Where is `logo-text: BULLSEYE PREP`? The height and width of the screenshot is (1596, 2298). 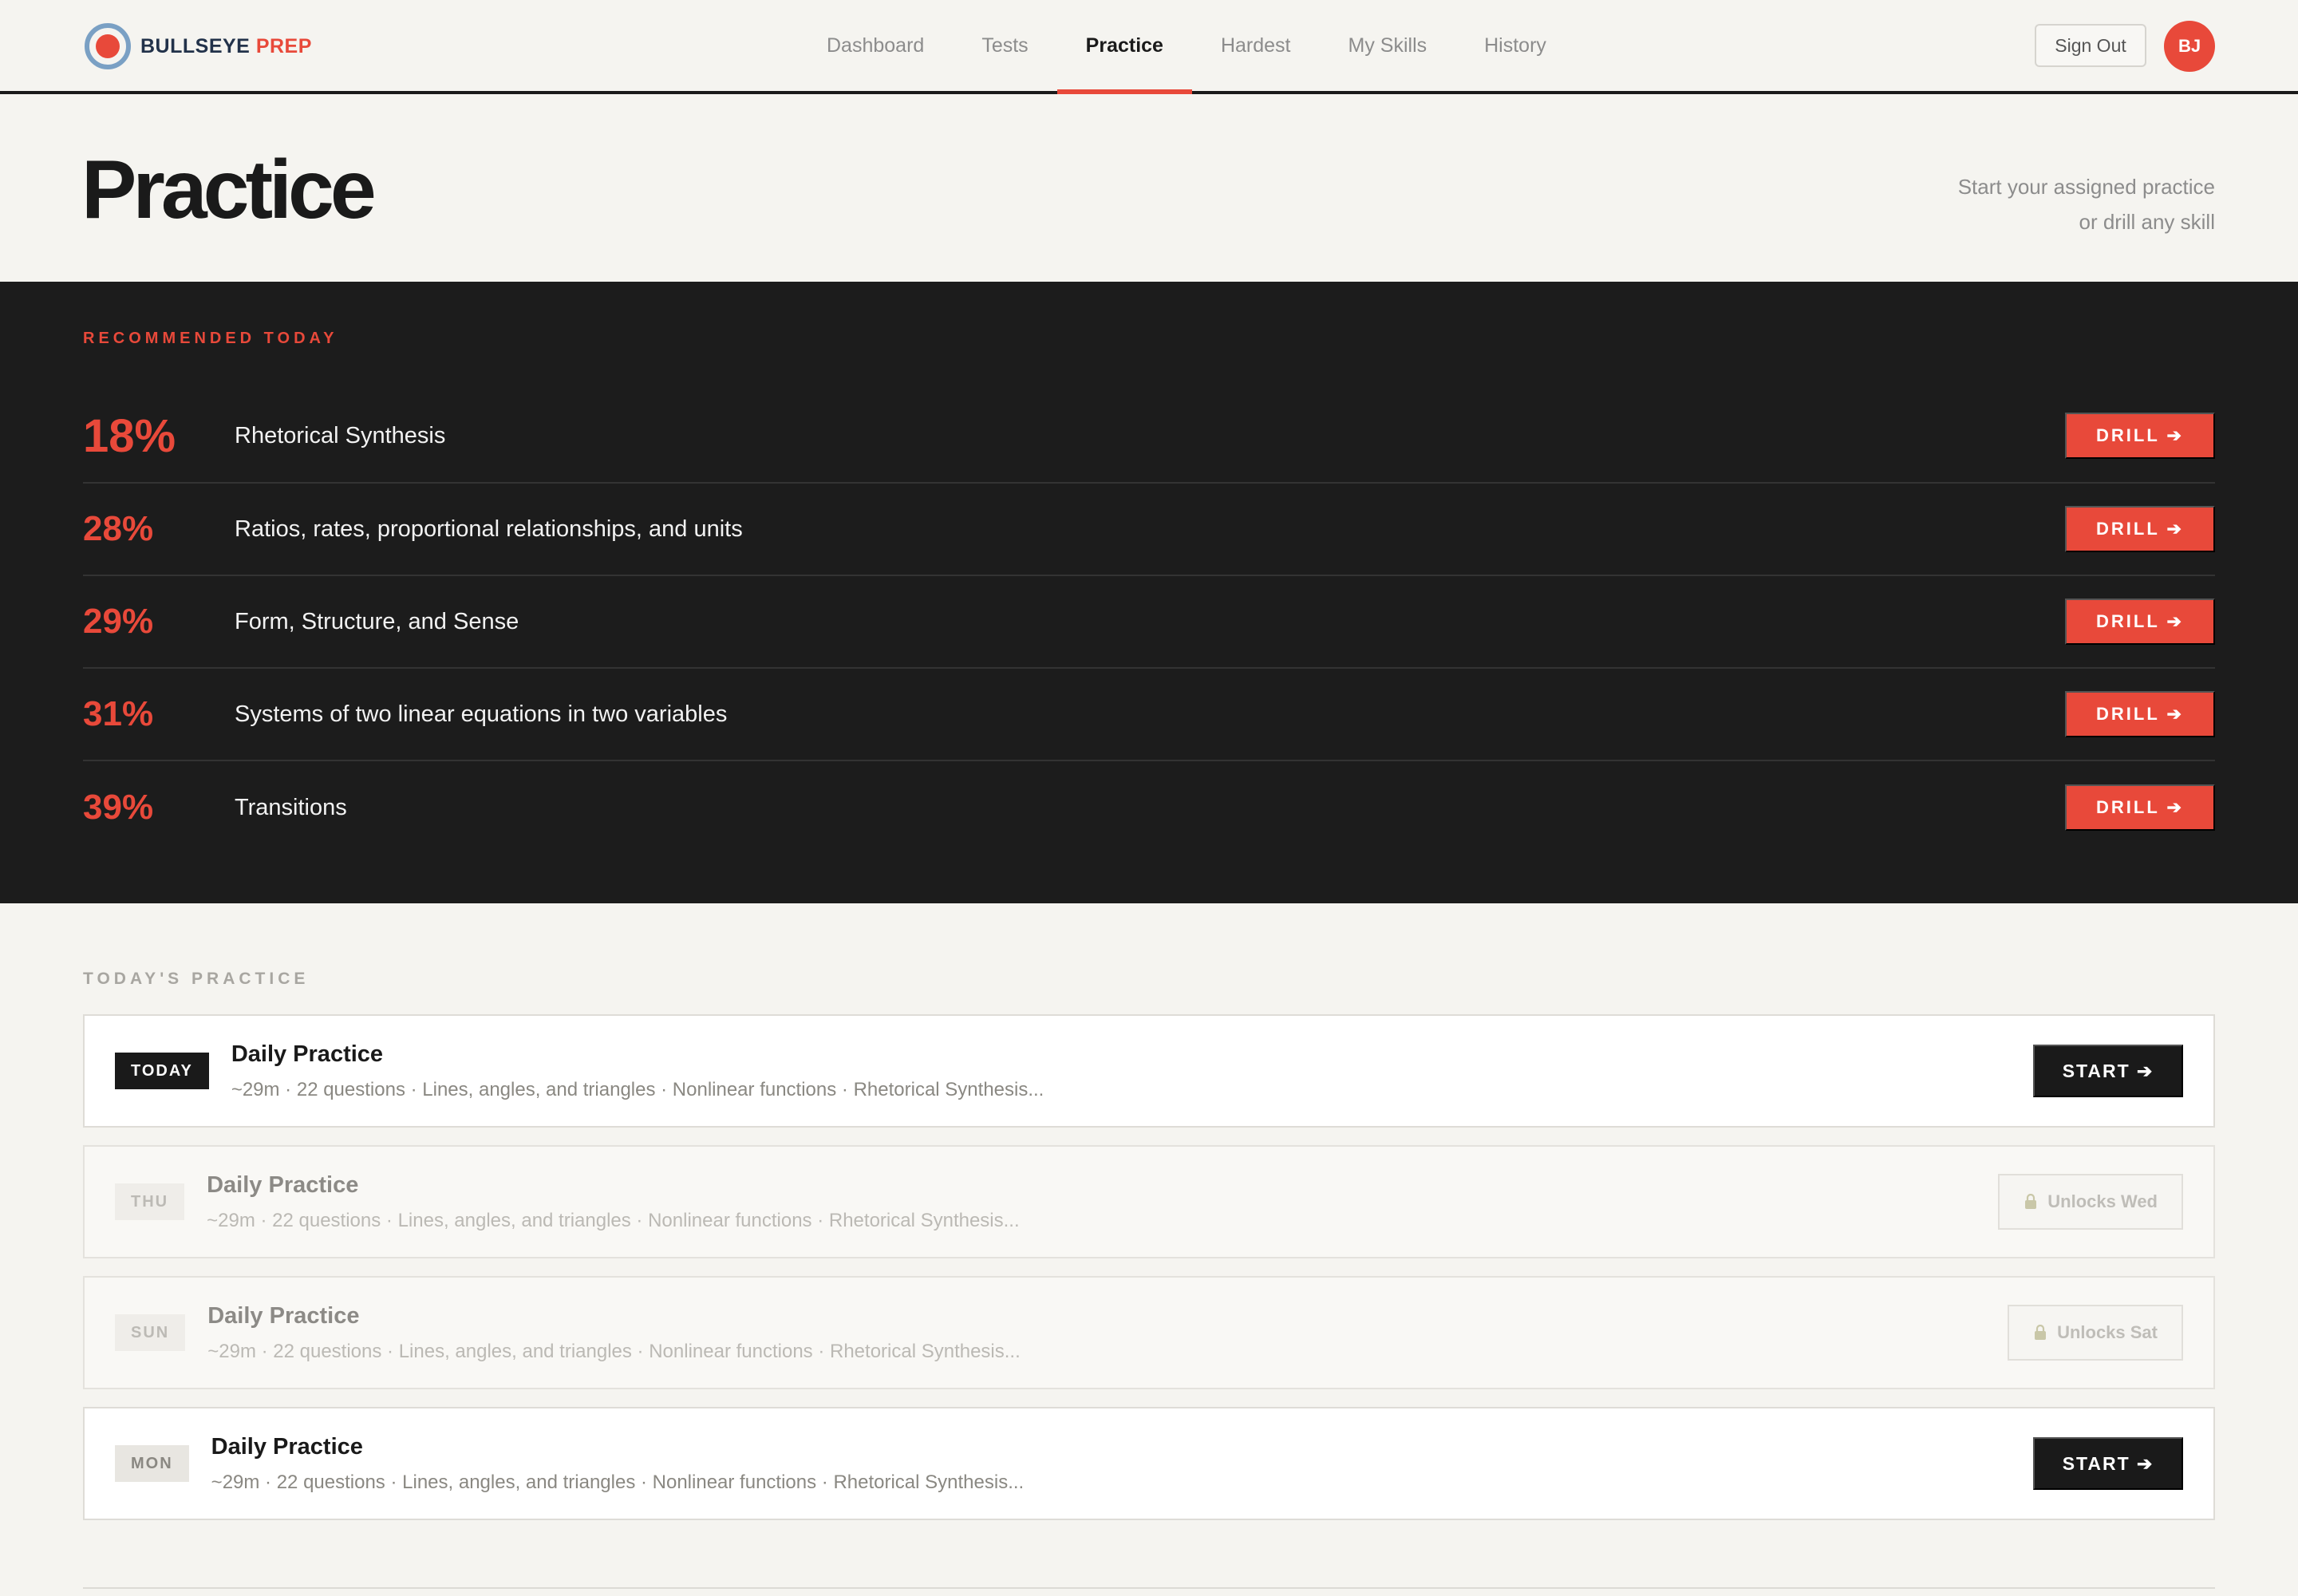 logo-text: BULLSEYE PREP is located at coordinates (226, 46).